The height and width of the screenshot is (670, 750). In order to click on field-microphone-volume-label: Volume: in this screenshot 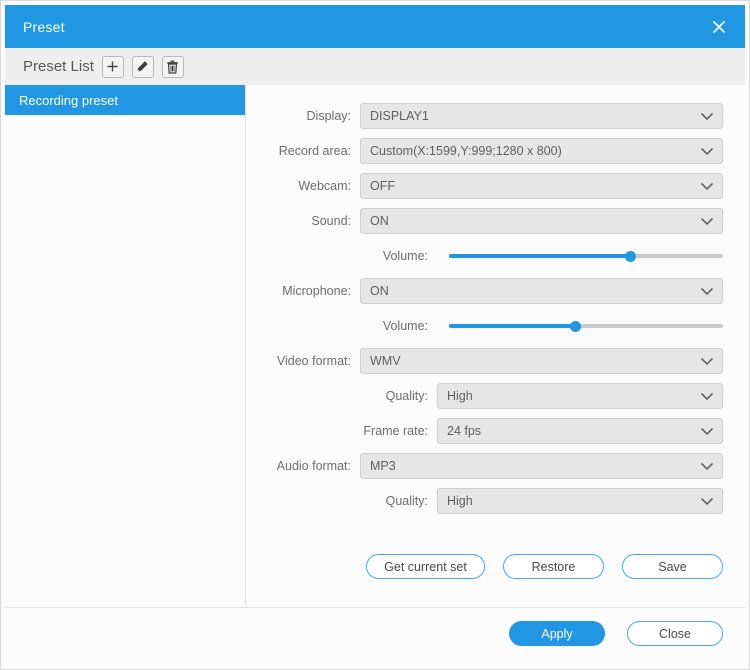, I will do `click(405, 326)`.